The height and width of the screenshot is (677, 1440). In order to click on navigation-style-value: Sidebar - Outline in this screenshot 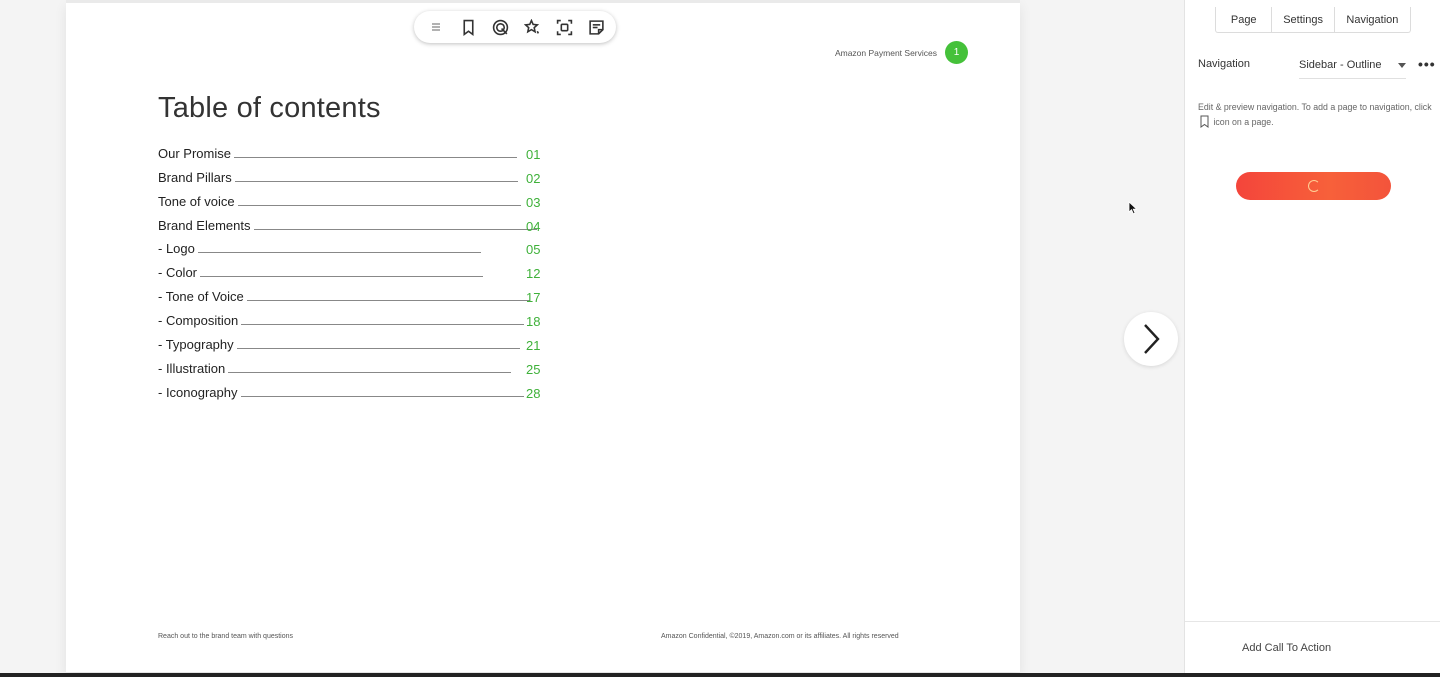, I will do `click(1340, 65)`.